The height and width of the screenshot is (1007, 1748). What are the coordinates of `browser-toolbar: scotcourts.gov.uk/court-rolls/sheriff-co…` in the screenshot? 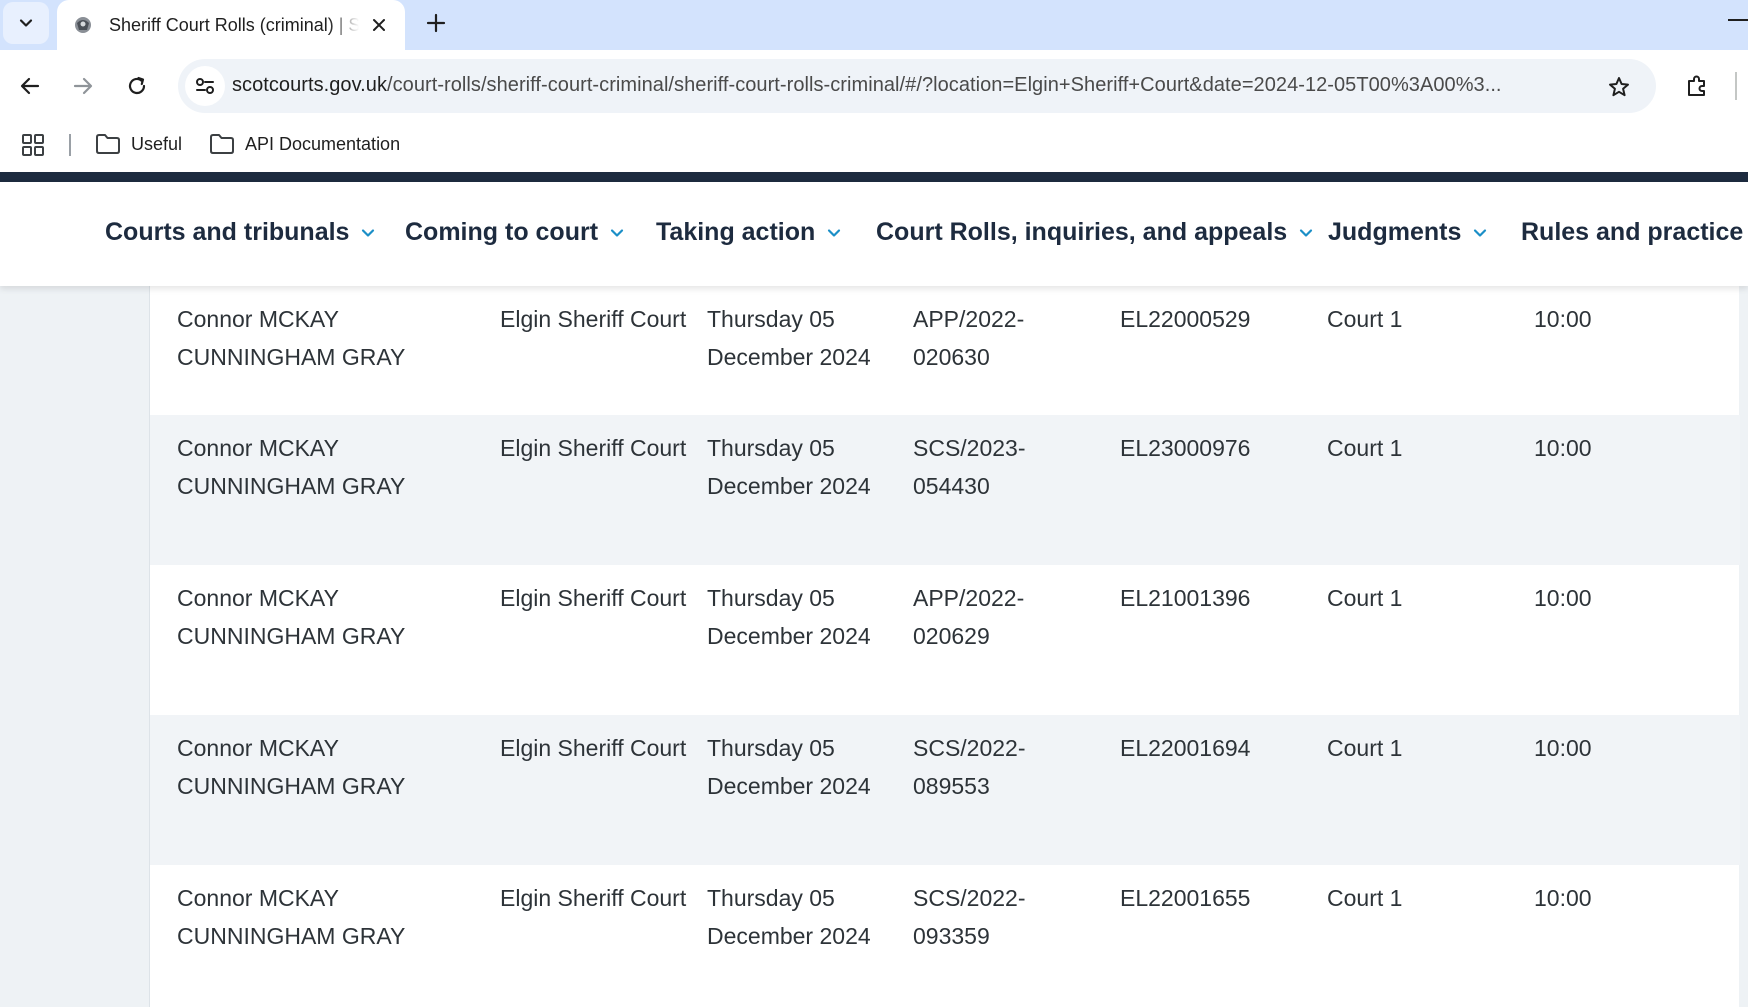 It's located at (874, 86).